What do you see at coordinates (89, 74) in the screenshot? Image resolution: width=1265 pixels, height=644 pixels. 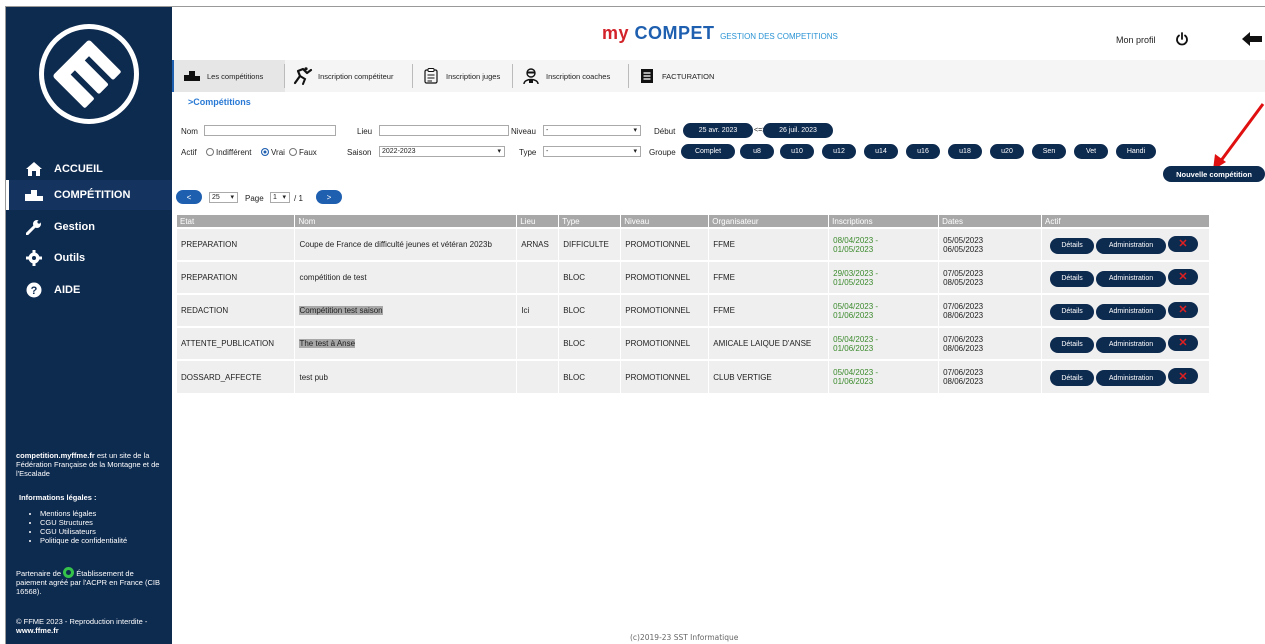 I see `ffme-logo` at bounding box center [89, 74].